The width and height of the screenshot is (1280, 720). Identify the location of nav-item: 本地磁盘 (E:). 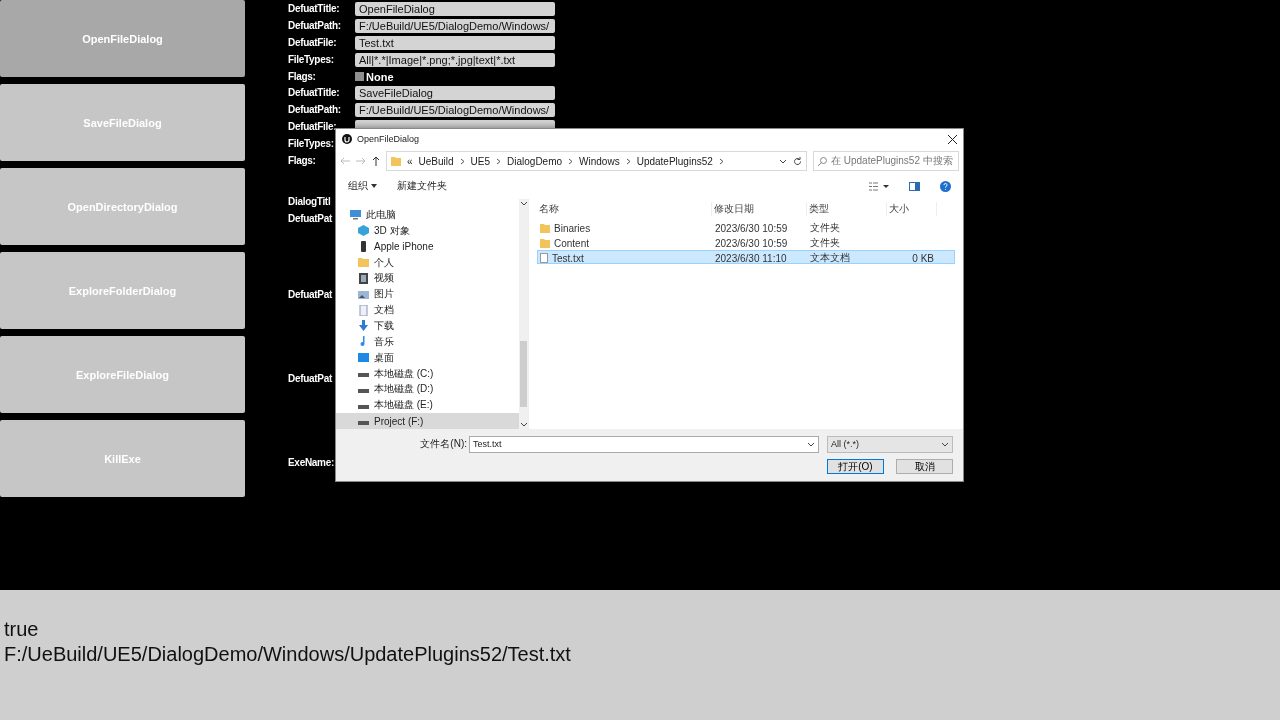
(427, 405).